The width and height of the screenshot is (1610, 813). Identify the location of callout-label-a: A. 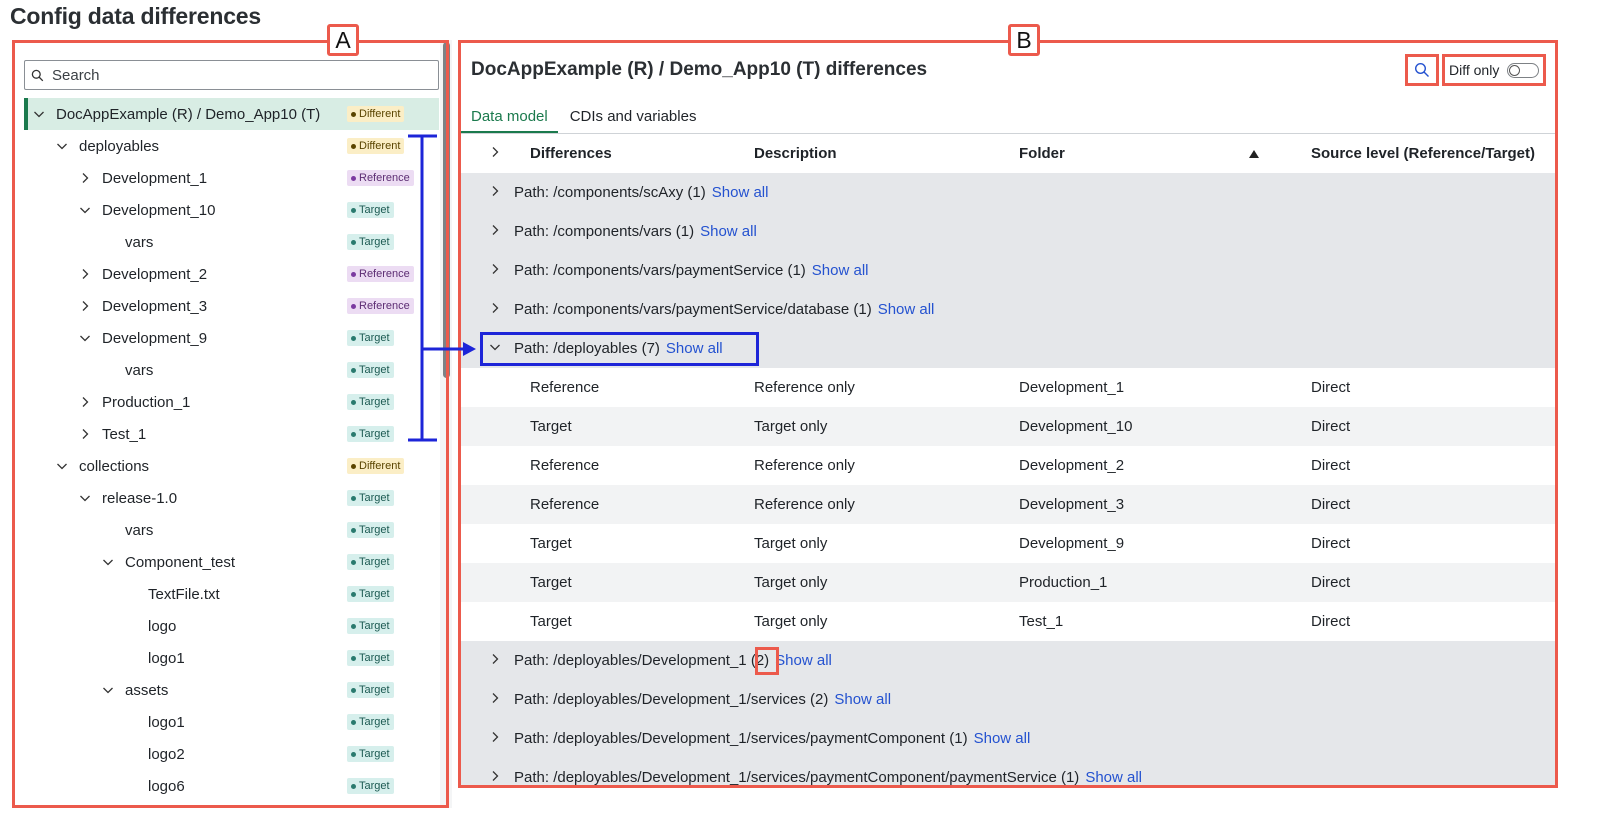
(343, 40).